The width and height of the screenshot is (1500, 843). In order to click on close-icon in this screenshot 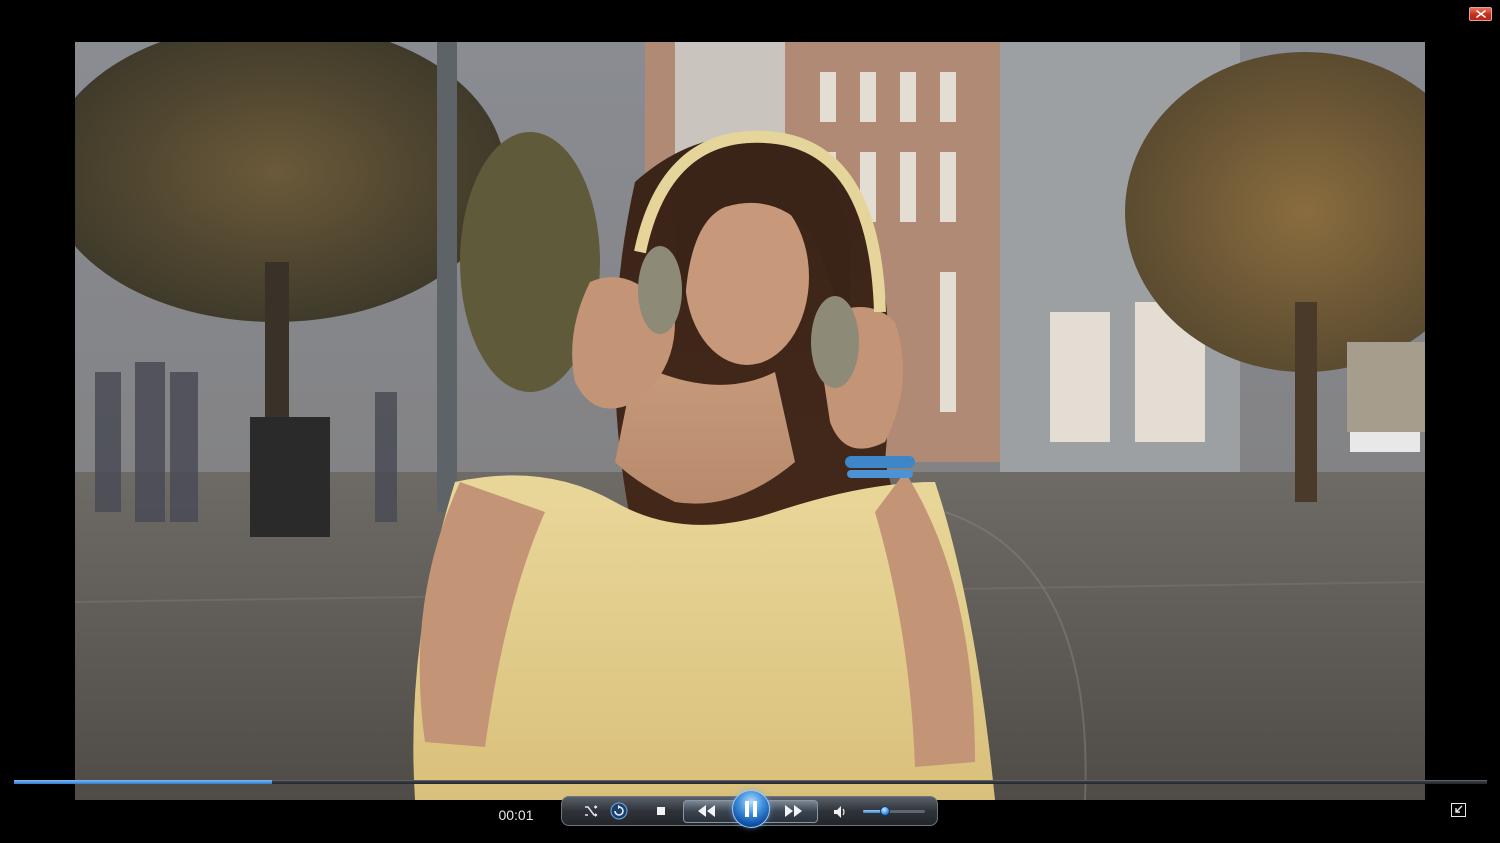, I will do `click(1480, 14)`.